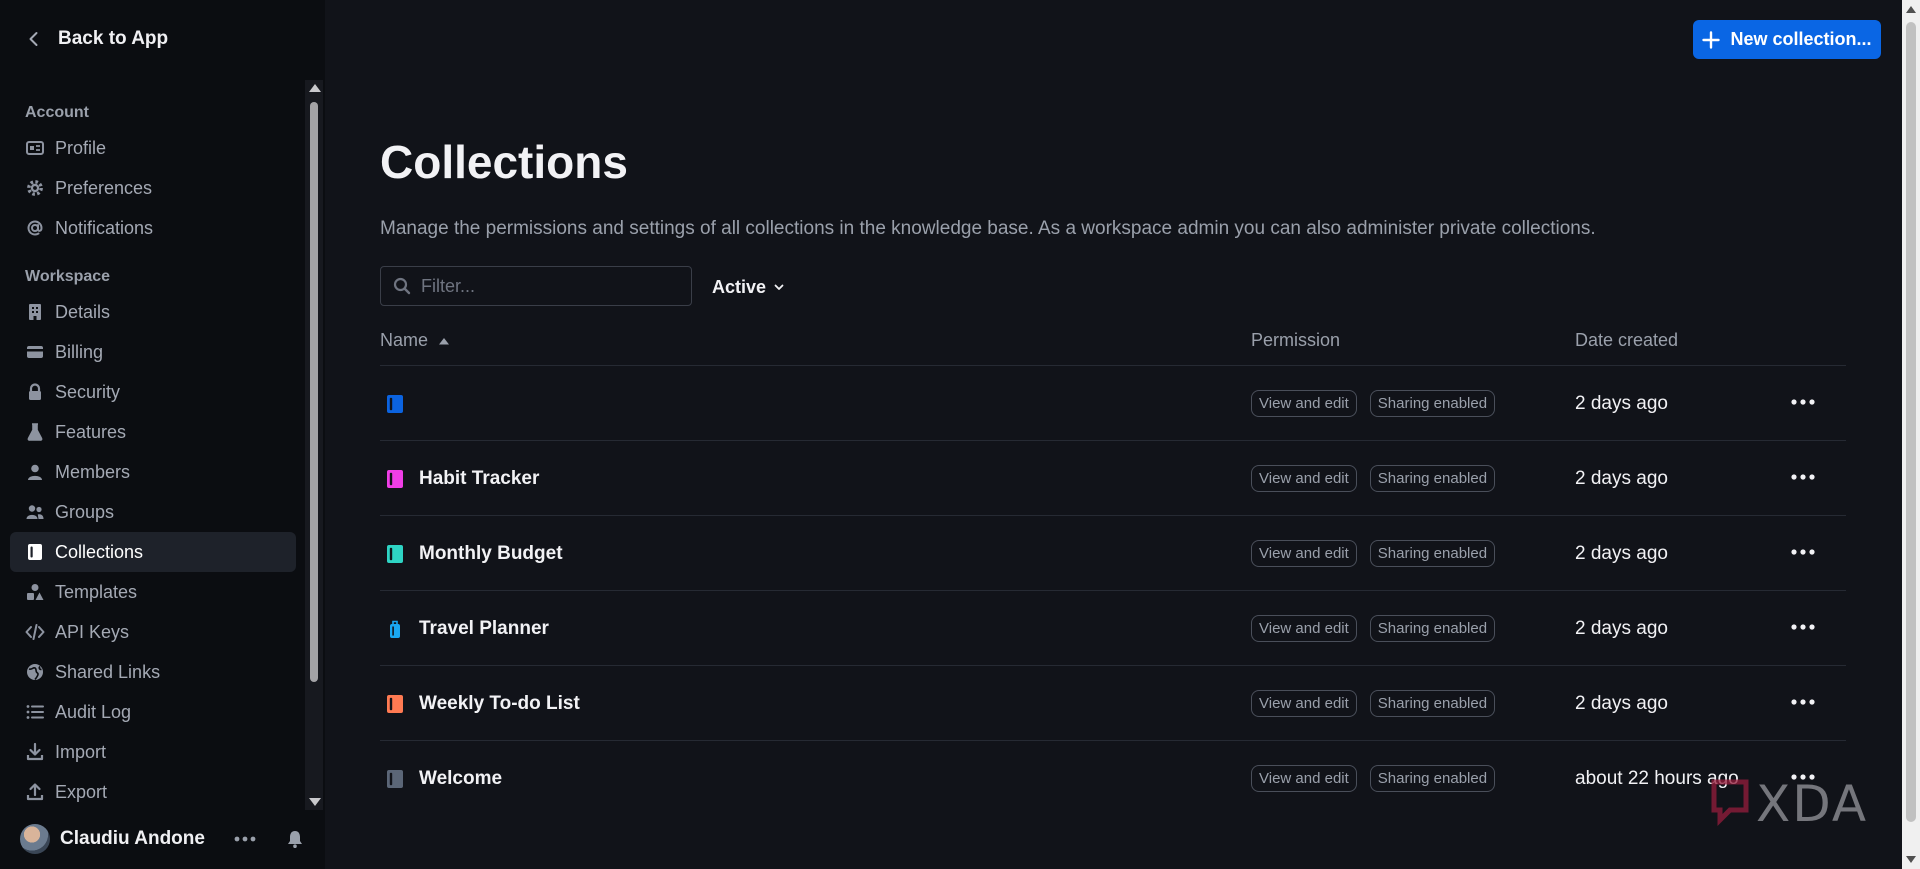 The image size is (1920, 869). I want to click on sidebar-item-details: Details, so click(153, 312).